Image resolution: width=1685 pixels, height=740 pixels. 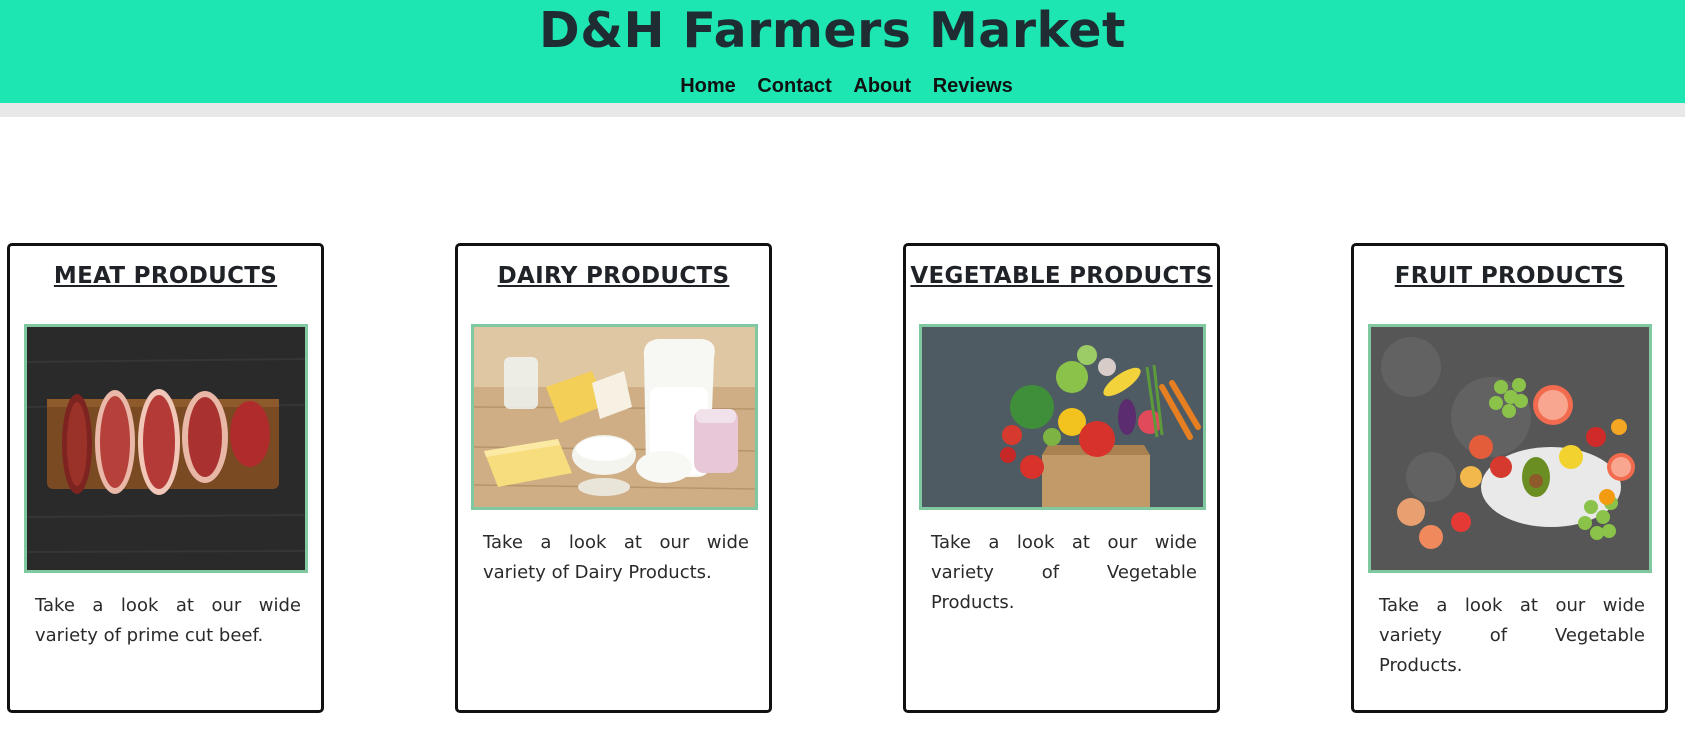 I want to click on site-title: D&H Farmers Market, so click(x=832, y=30).